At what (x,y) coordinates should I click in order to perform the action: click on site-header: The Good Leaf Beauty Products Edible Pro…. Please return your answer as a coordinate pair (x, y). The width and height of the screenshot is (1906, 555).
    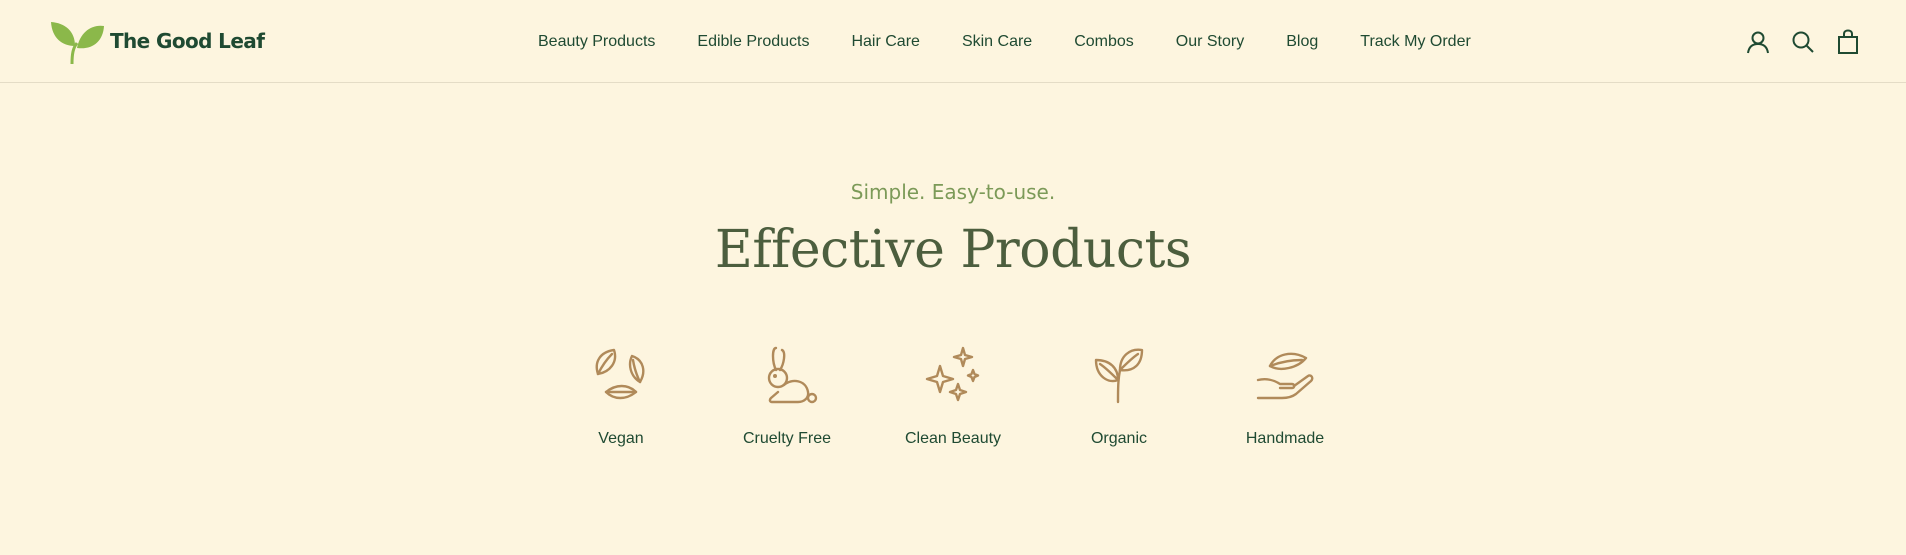
    Looking at the image, I should click on (953, 41).